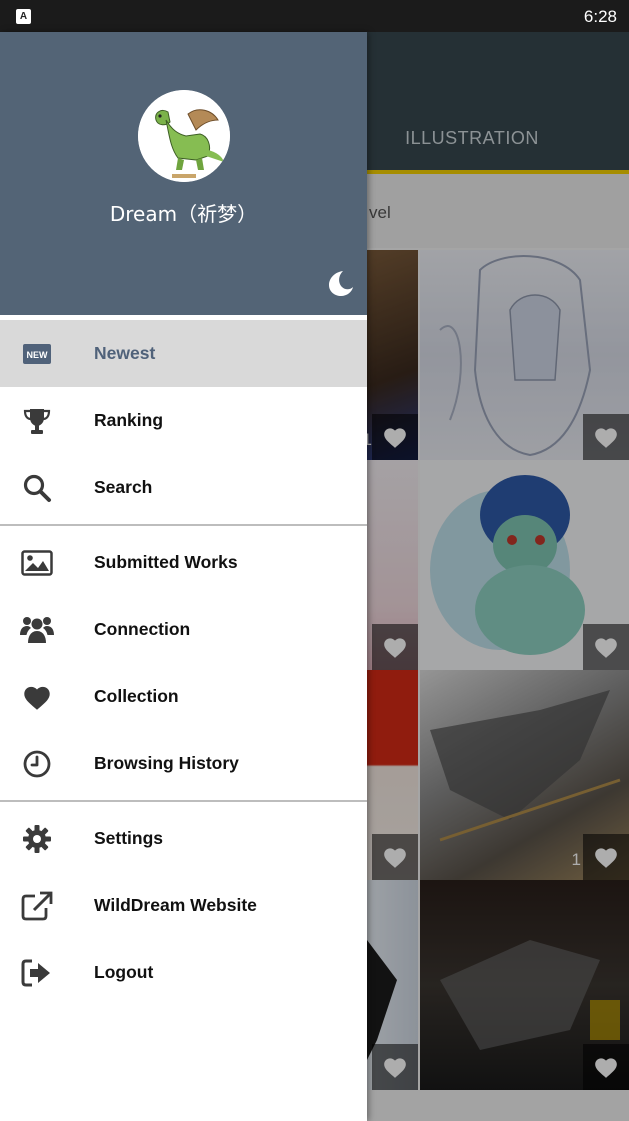 The width and height of the screenshot is (629, 1121). Describe the element at coordinates (136, 696) in the screenshot. I see `menu-item-label: Collection` at that location.